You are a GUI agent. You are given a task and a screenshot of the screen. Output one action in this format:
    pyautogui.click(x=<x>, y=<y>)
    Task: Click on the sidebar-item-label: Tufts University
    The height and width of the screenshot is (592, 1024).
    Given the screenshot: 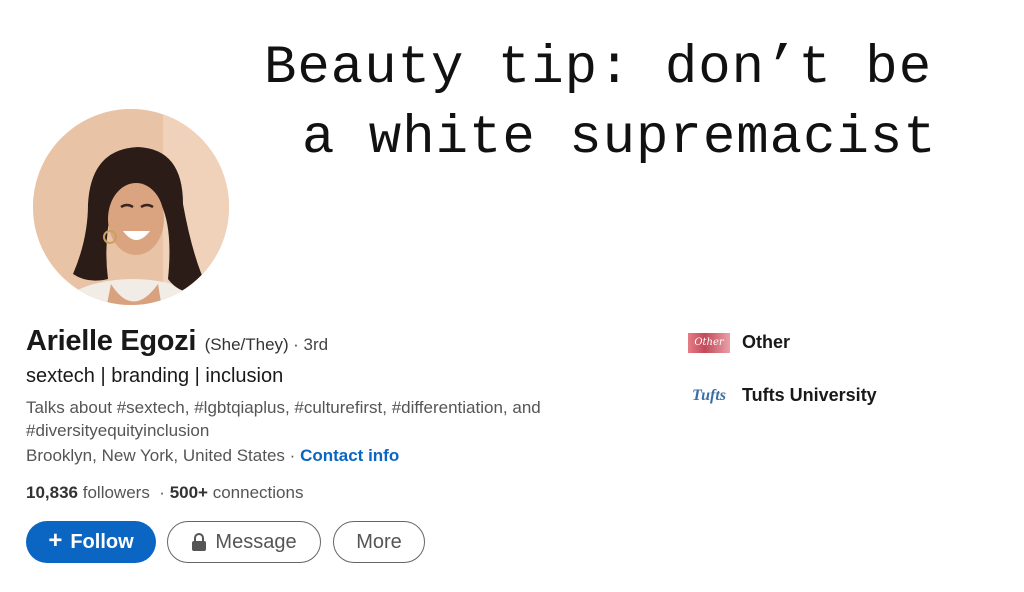 What is the action you would take?
    pyautogui.click(x=809, y=395)
    